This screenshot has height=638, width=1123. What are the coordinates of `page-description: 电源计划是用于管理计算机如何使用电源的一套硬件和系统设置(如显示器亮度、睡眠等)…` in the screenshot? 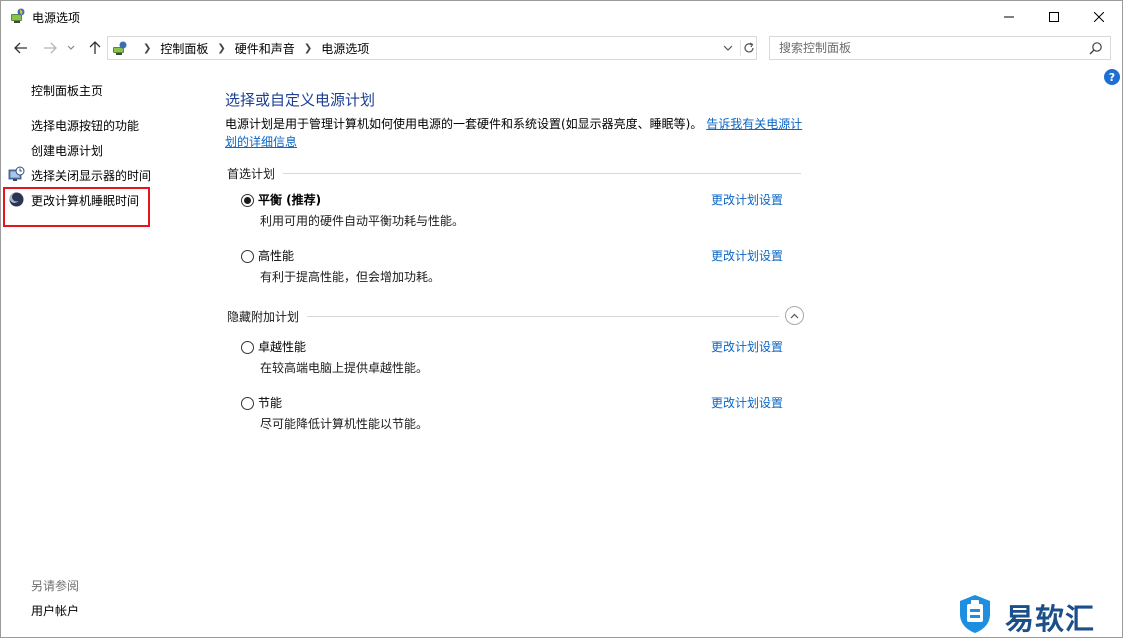 It's located at (515, 133).